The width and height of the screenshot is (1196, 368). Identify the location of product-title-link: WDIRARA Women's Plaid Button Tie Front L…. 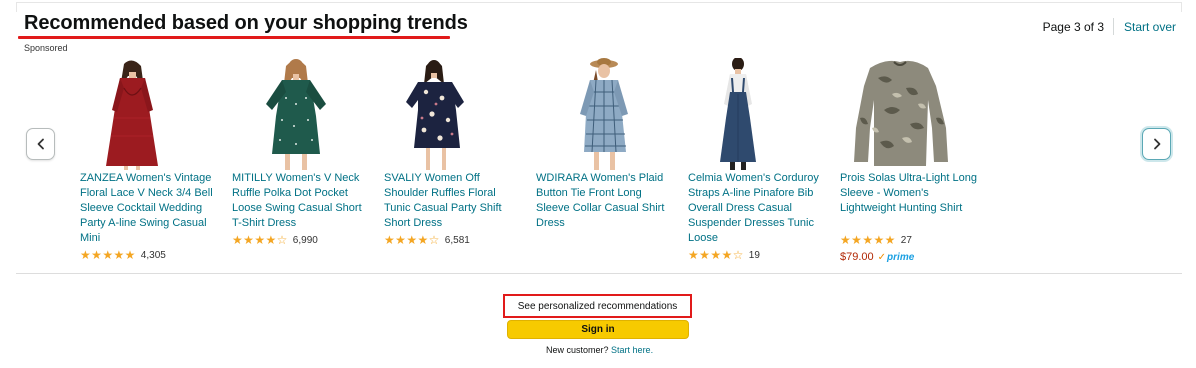
(606, 201).